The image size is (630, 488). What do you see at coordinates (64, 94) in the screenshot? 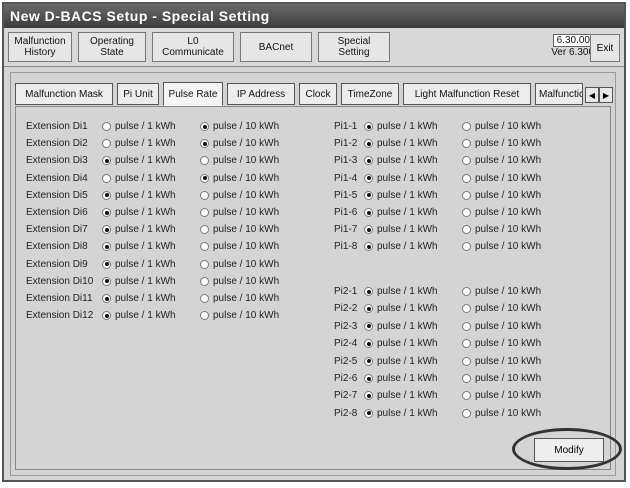
I see `subtab-malfunction-mask: Malfunction Mask` at bounding box center [64, 94].